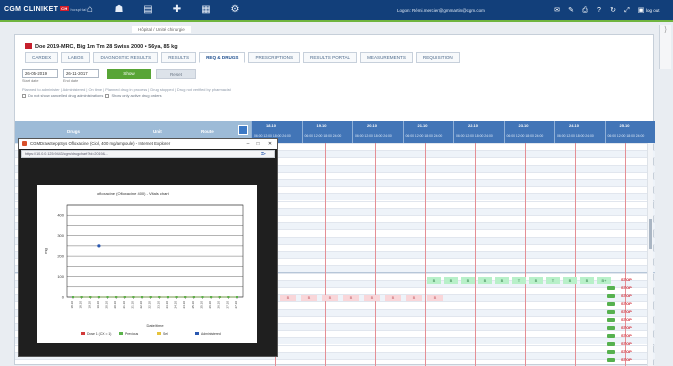 The width and height of the screenshot is (673, 366). I want to click on grid-scrollbar, so click(650, 254).